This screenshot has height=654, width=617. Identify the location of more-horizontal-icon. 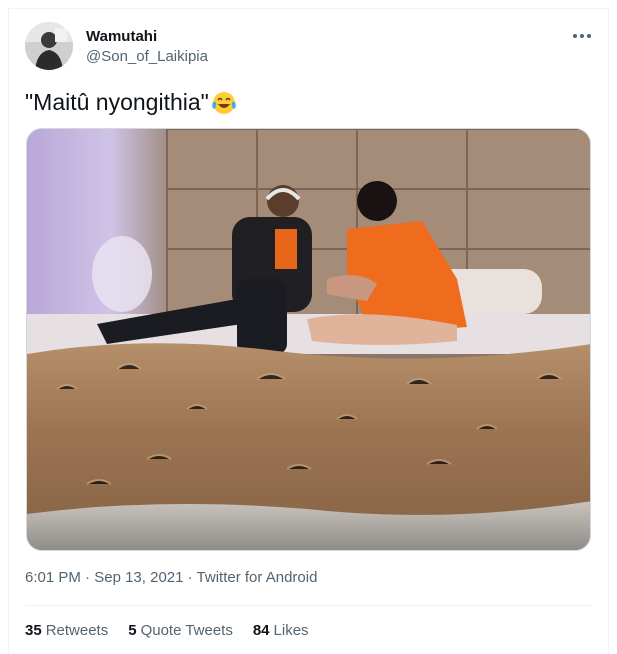
(582, 36).